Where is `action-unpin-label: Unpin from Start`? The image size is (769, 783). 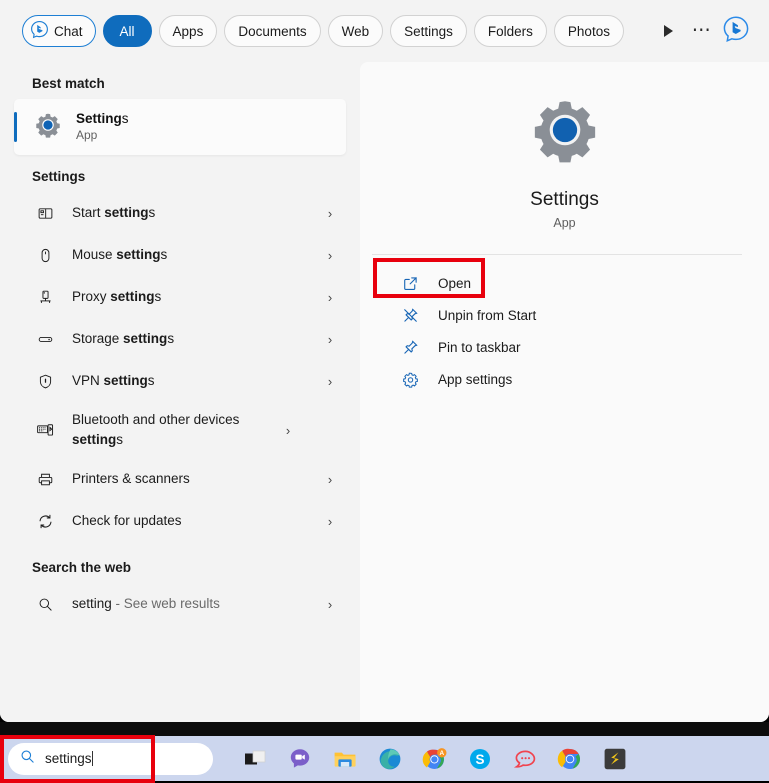
action-unpin-label: Unpin from Start is located at coordinates (487, 315).